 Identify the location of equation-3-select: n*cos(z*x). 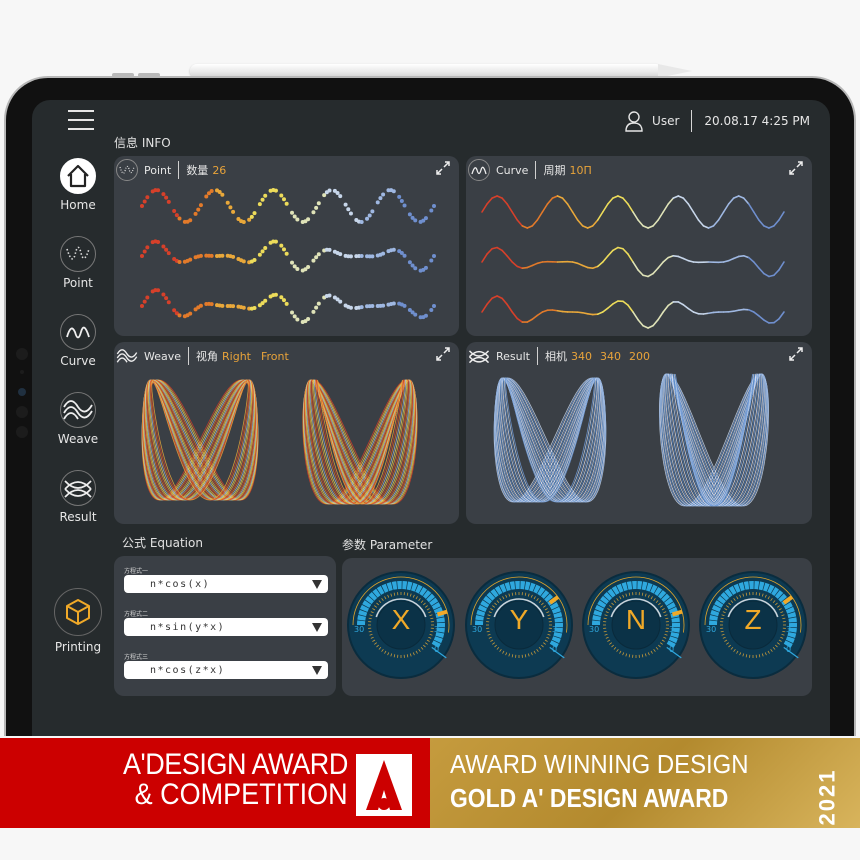
(226, 670).